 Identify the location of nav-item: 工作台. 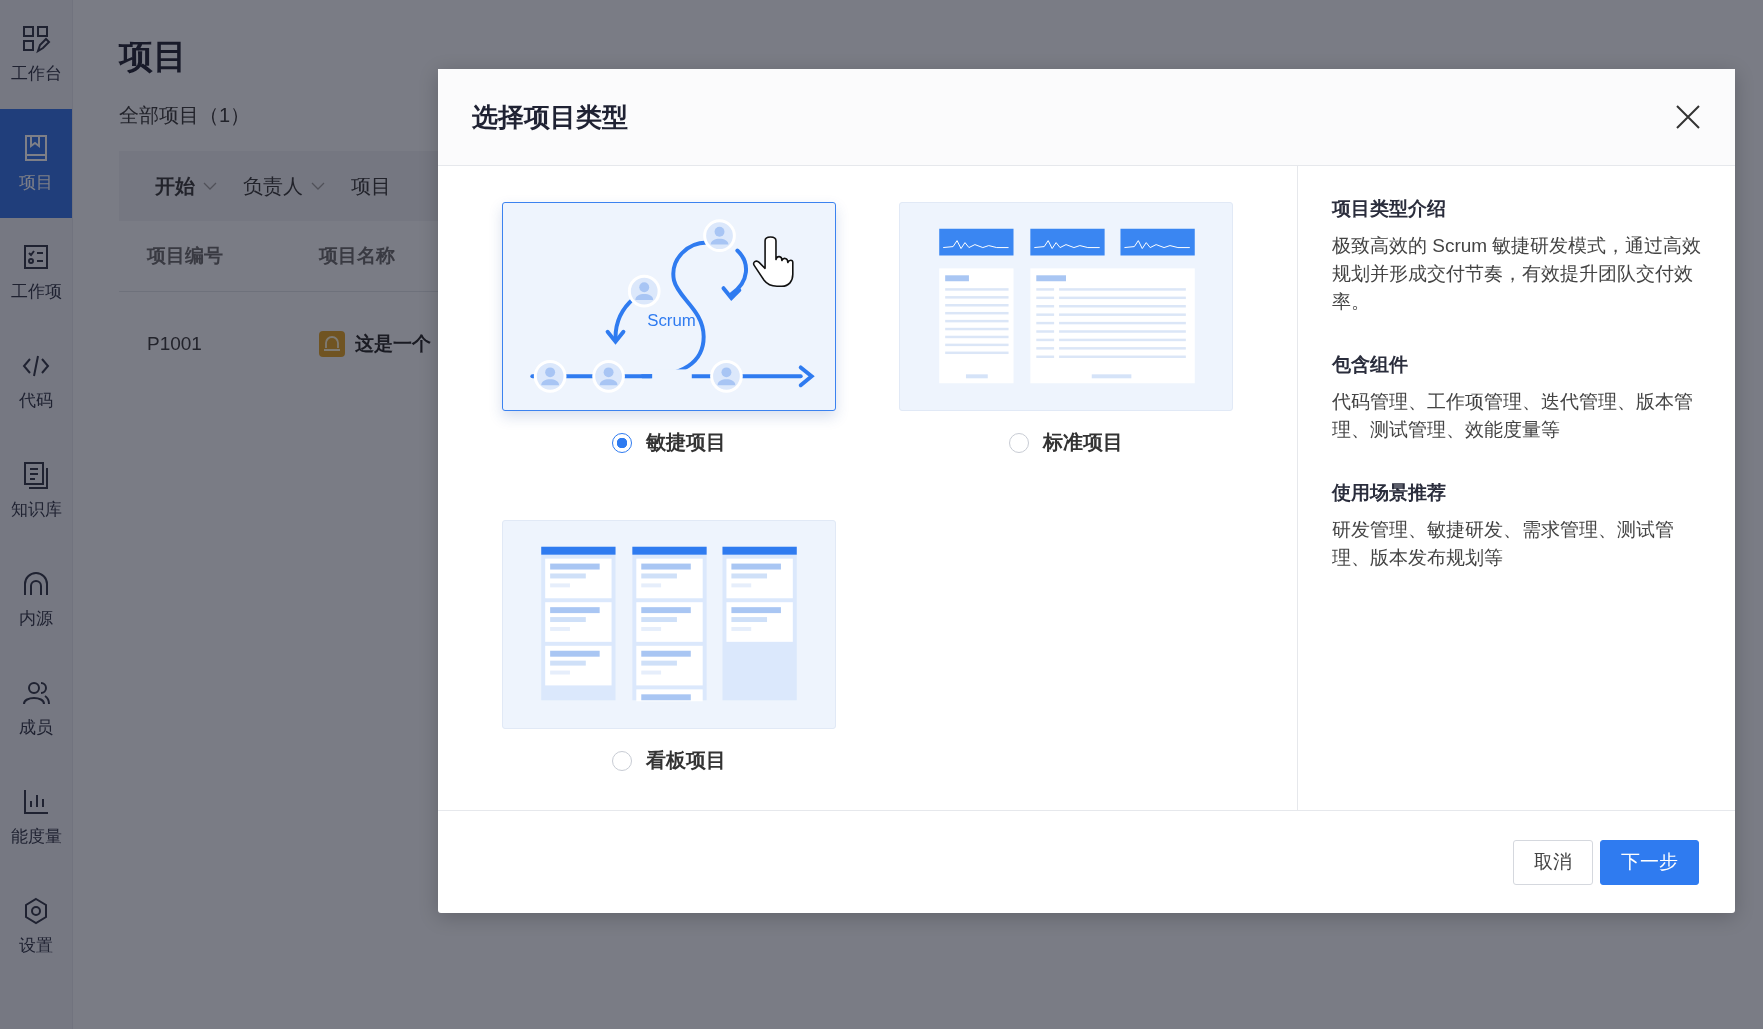
(36, 54).